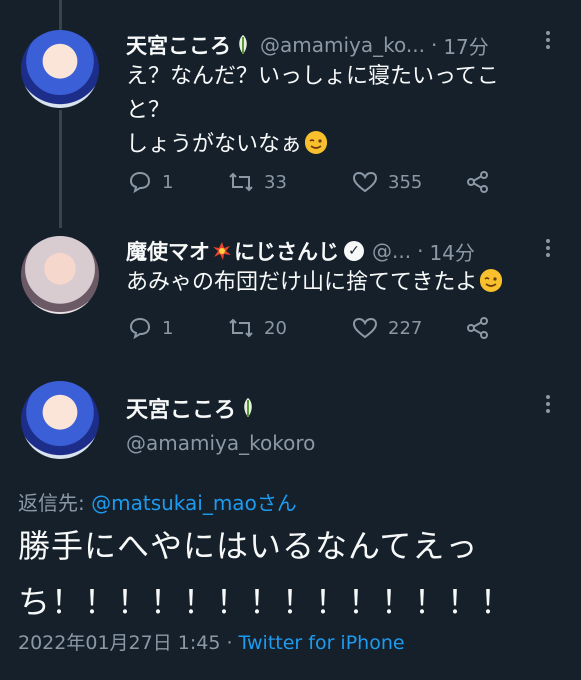 Image resolution: width=581 pixels, height=680 pixels. What do you see at coordinates (128, 643) in the screenshot?
I see `tweet-datetime: 2022年01月27日 1:45 ·` at bounding box center [128, 643].